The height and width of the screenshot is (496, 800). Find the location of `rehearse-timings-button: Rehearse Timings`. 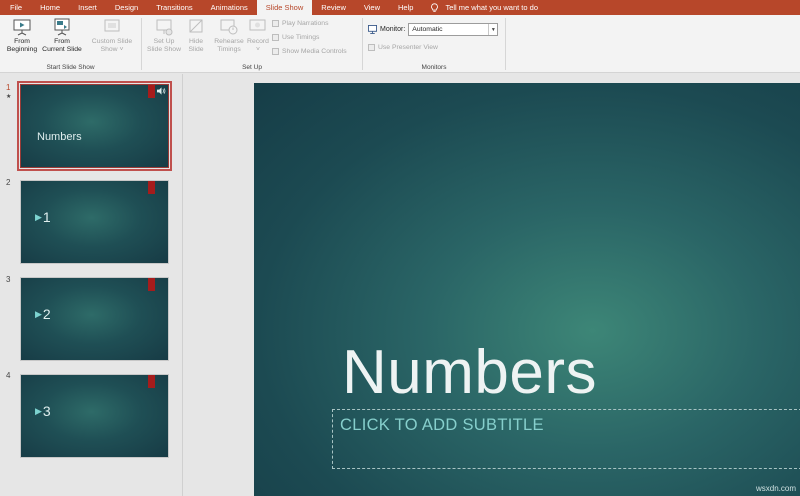

rehearse-timings-button: Rehearse Timings is located at coordinates (229, 35).